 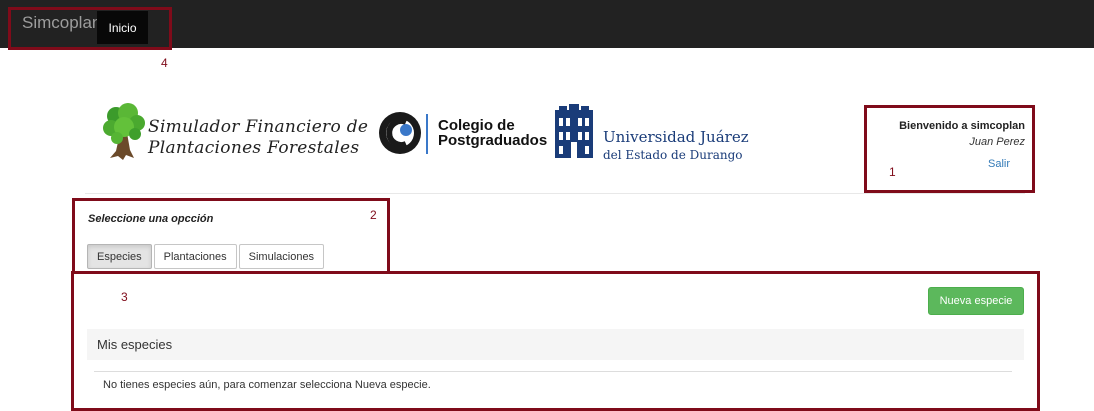 I want to click on tab-simulaciones: Simulaciones, so click(x=281, y=256).